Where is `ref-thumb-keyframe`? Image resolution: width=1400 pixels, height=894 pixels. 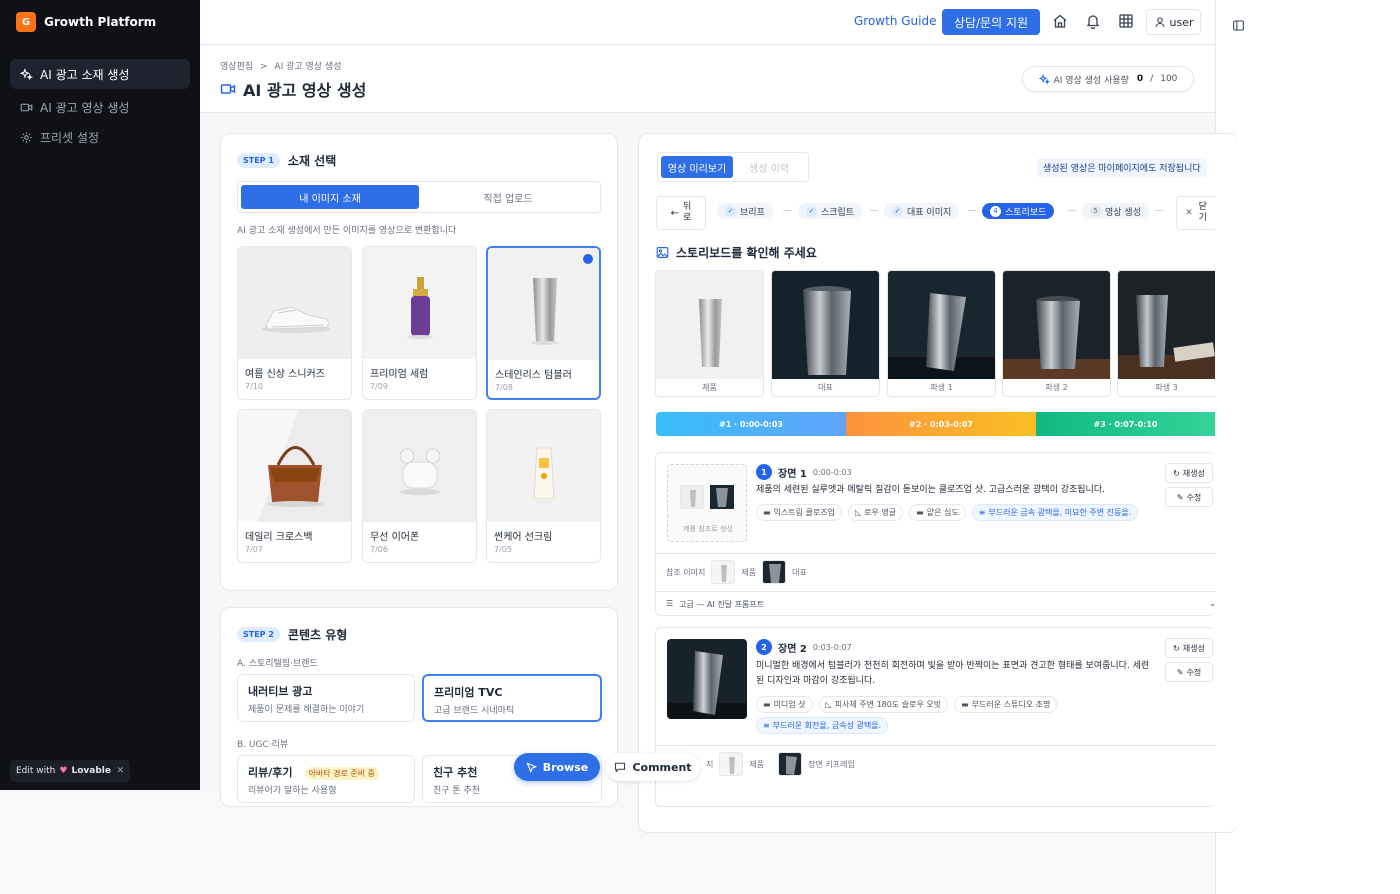
ref-thumb-keyframe is located at coordinates (790, 764).